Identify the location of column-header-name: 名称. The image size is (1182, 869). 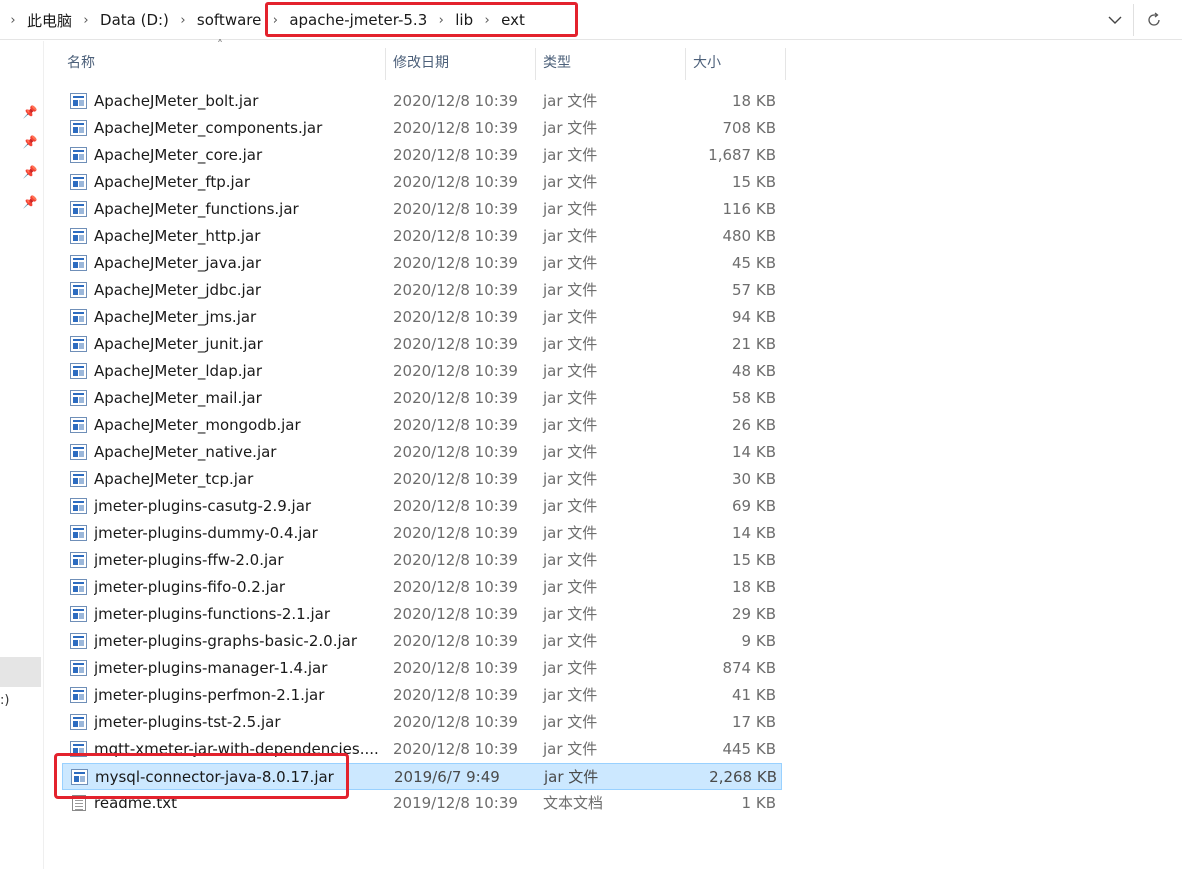
(222, 62).